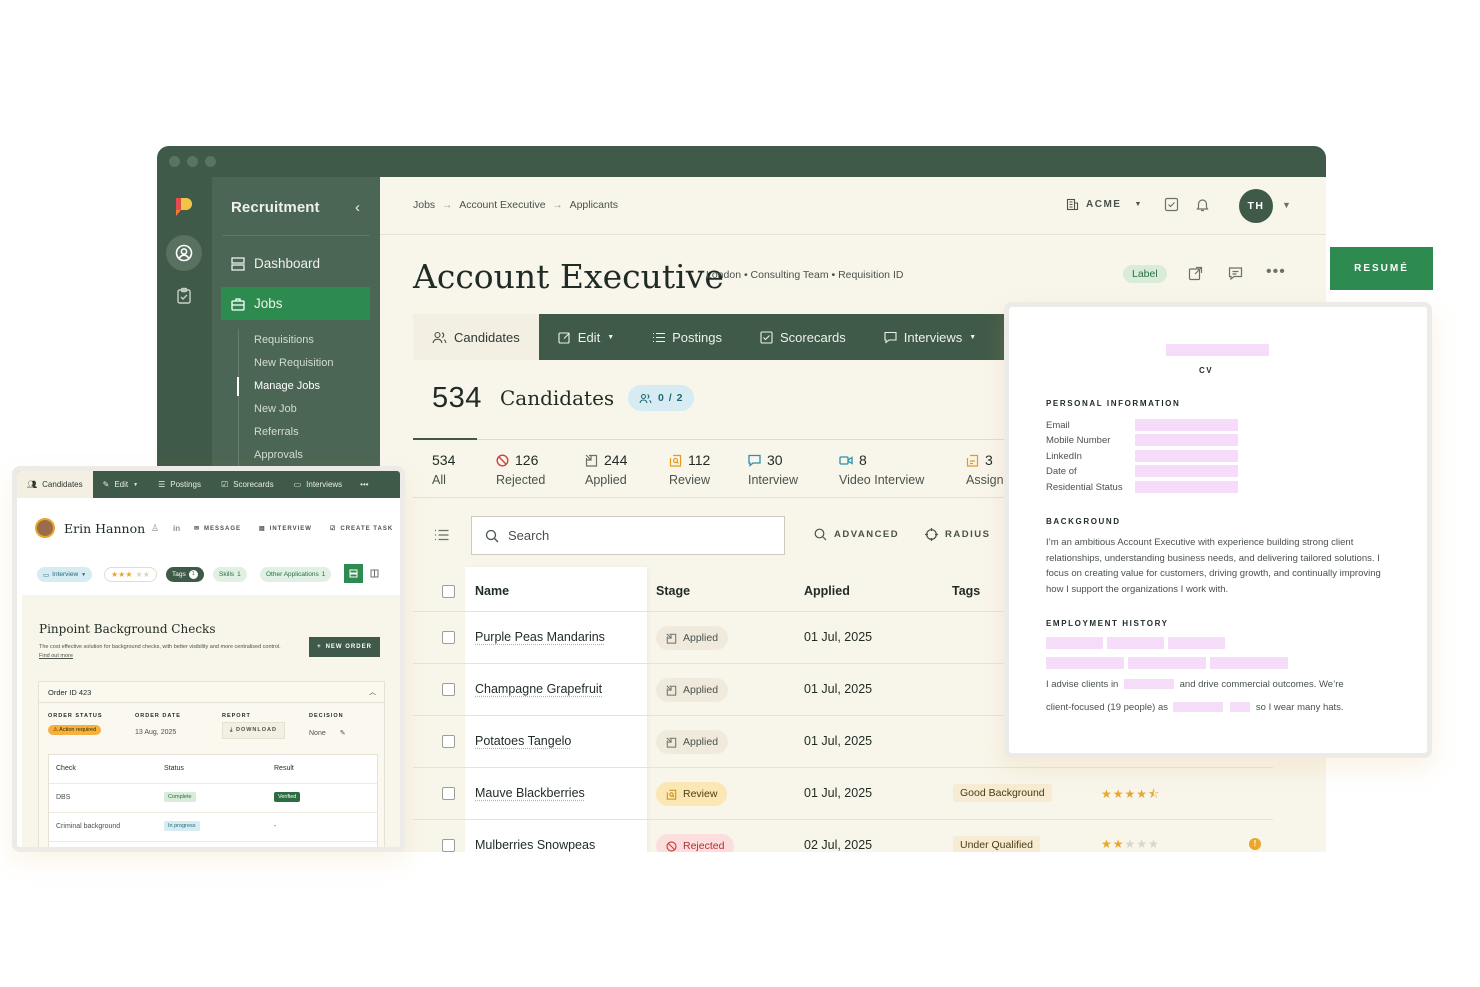 This screenshot has width=1480, height=987. I want to click on org-name: ACME, so click(1104, 204).